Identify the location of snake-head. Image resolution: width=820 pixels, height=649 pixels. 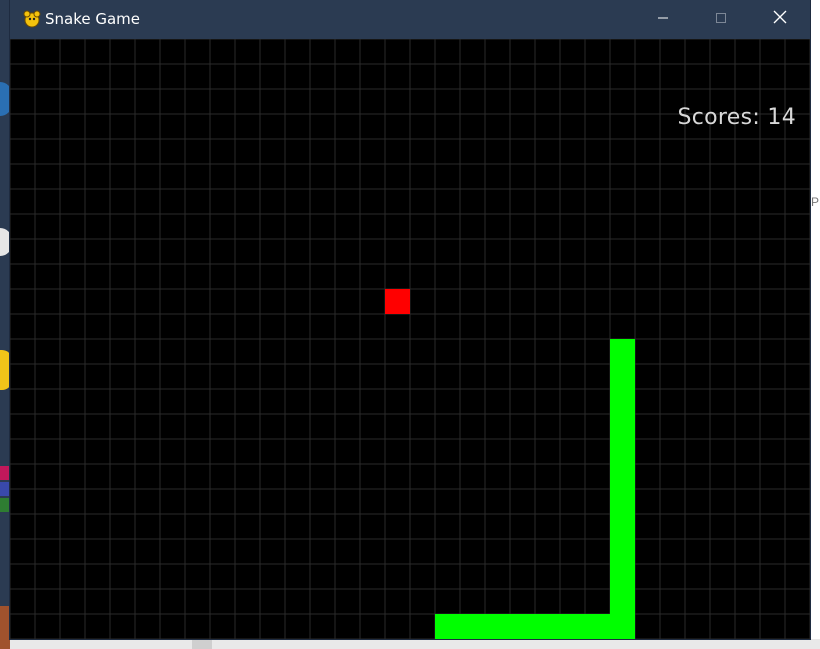
(622, 351).